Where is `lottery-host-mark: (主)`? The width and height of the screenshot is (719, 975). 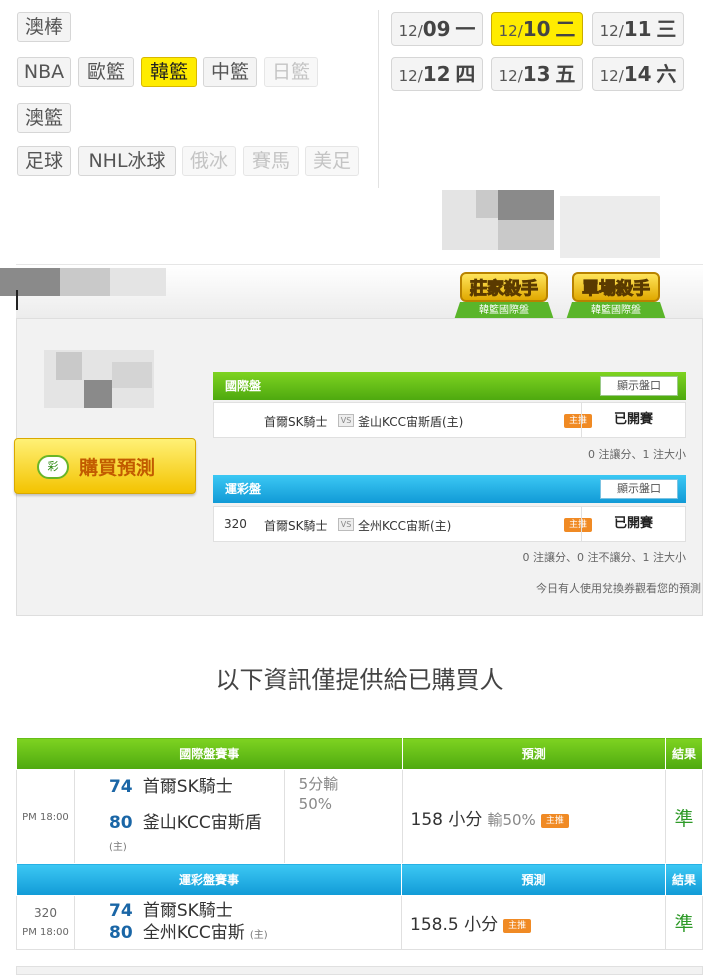
lottery-host-mark: (主) is located at coordinates (258, 935).